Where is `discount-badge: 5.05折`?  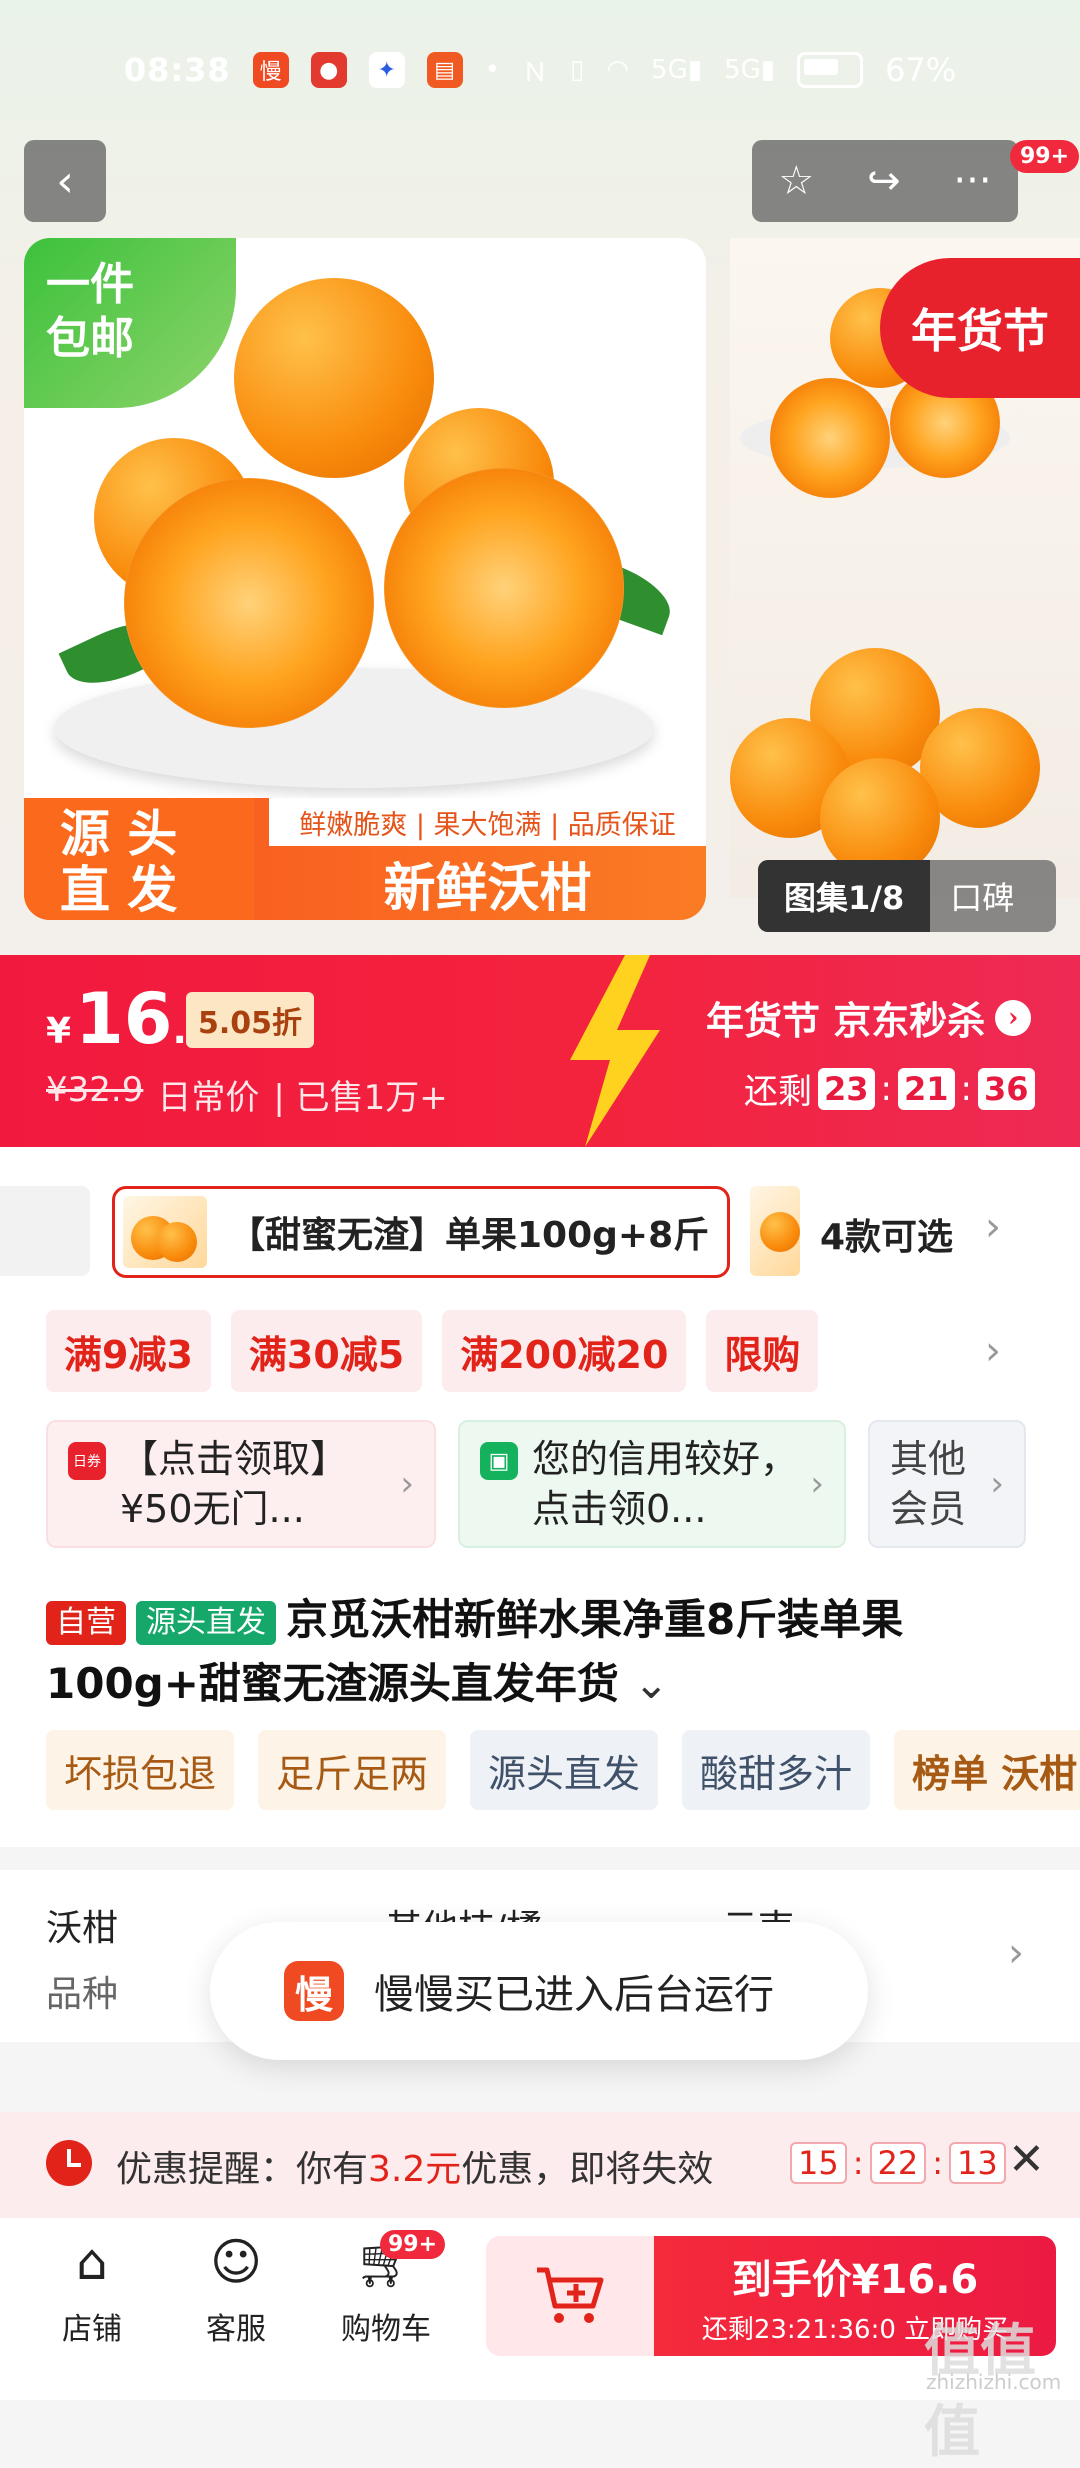
discount-badge: 5.05折 is located at coordinates (250, 1020).